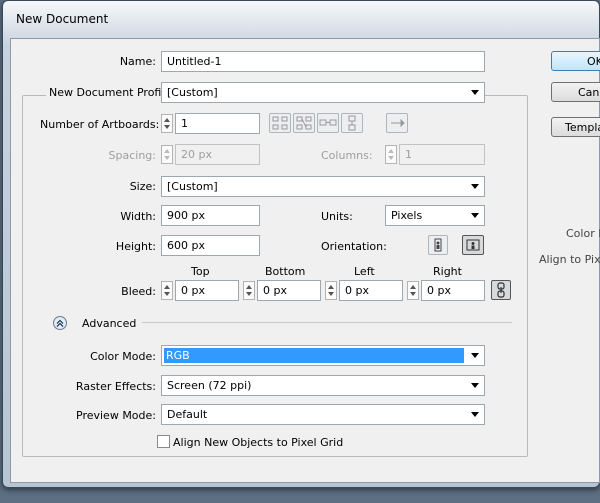 The height and width of the screenshot is (503, 600). What do you see at coordinates (289, 290) in the screenshot?
I see `bleed-bottom-input: 0 px` at bounding box center [289, 290].